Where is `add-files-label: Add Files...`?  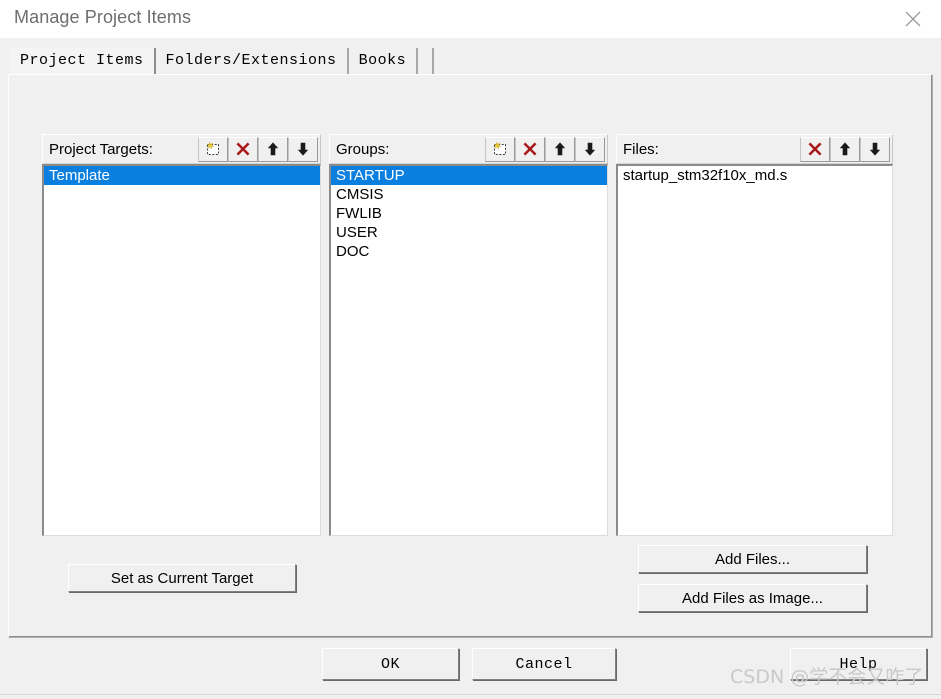 add-files-label: Add Files... is located at coordinates (752, 559).